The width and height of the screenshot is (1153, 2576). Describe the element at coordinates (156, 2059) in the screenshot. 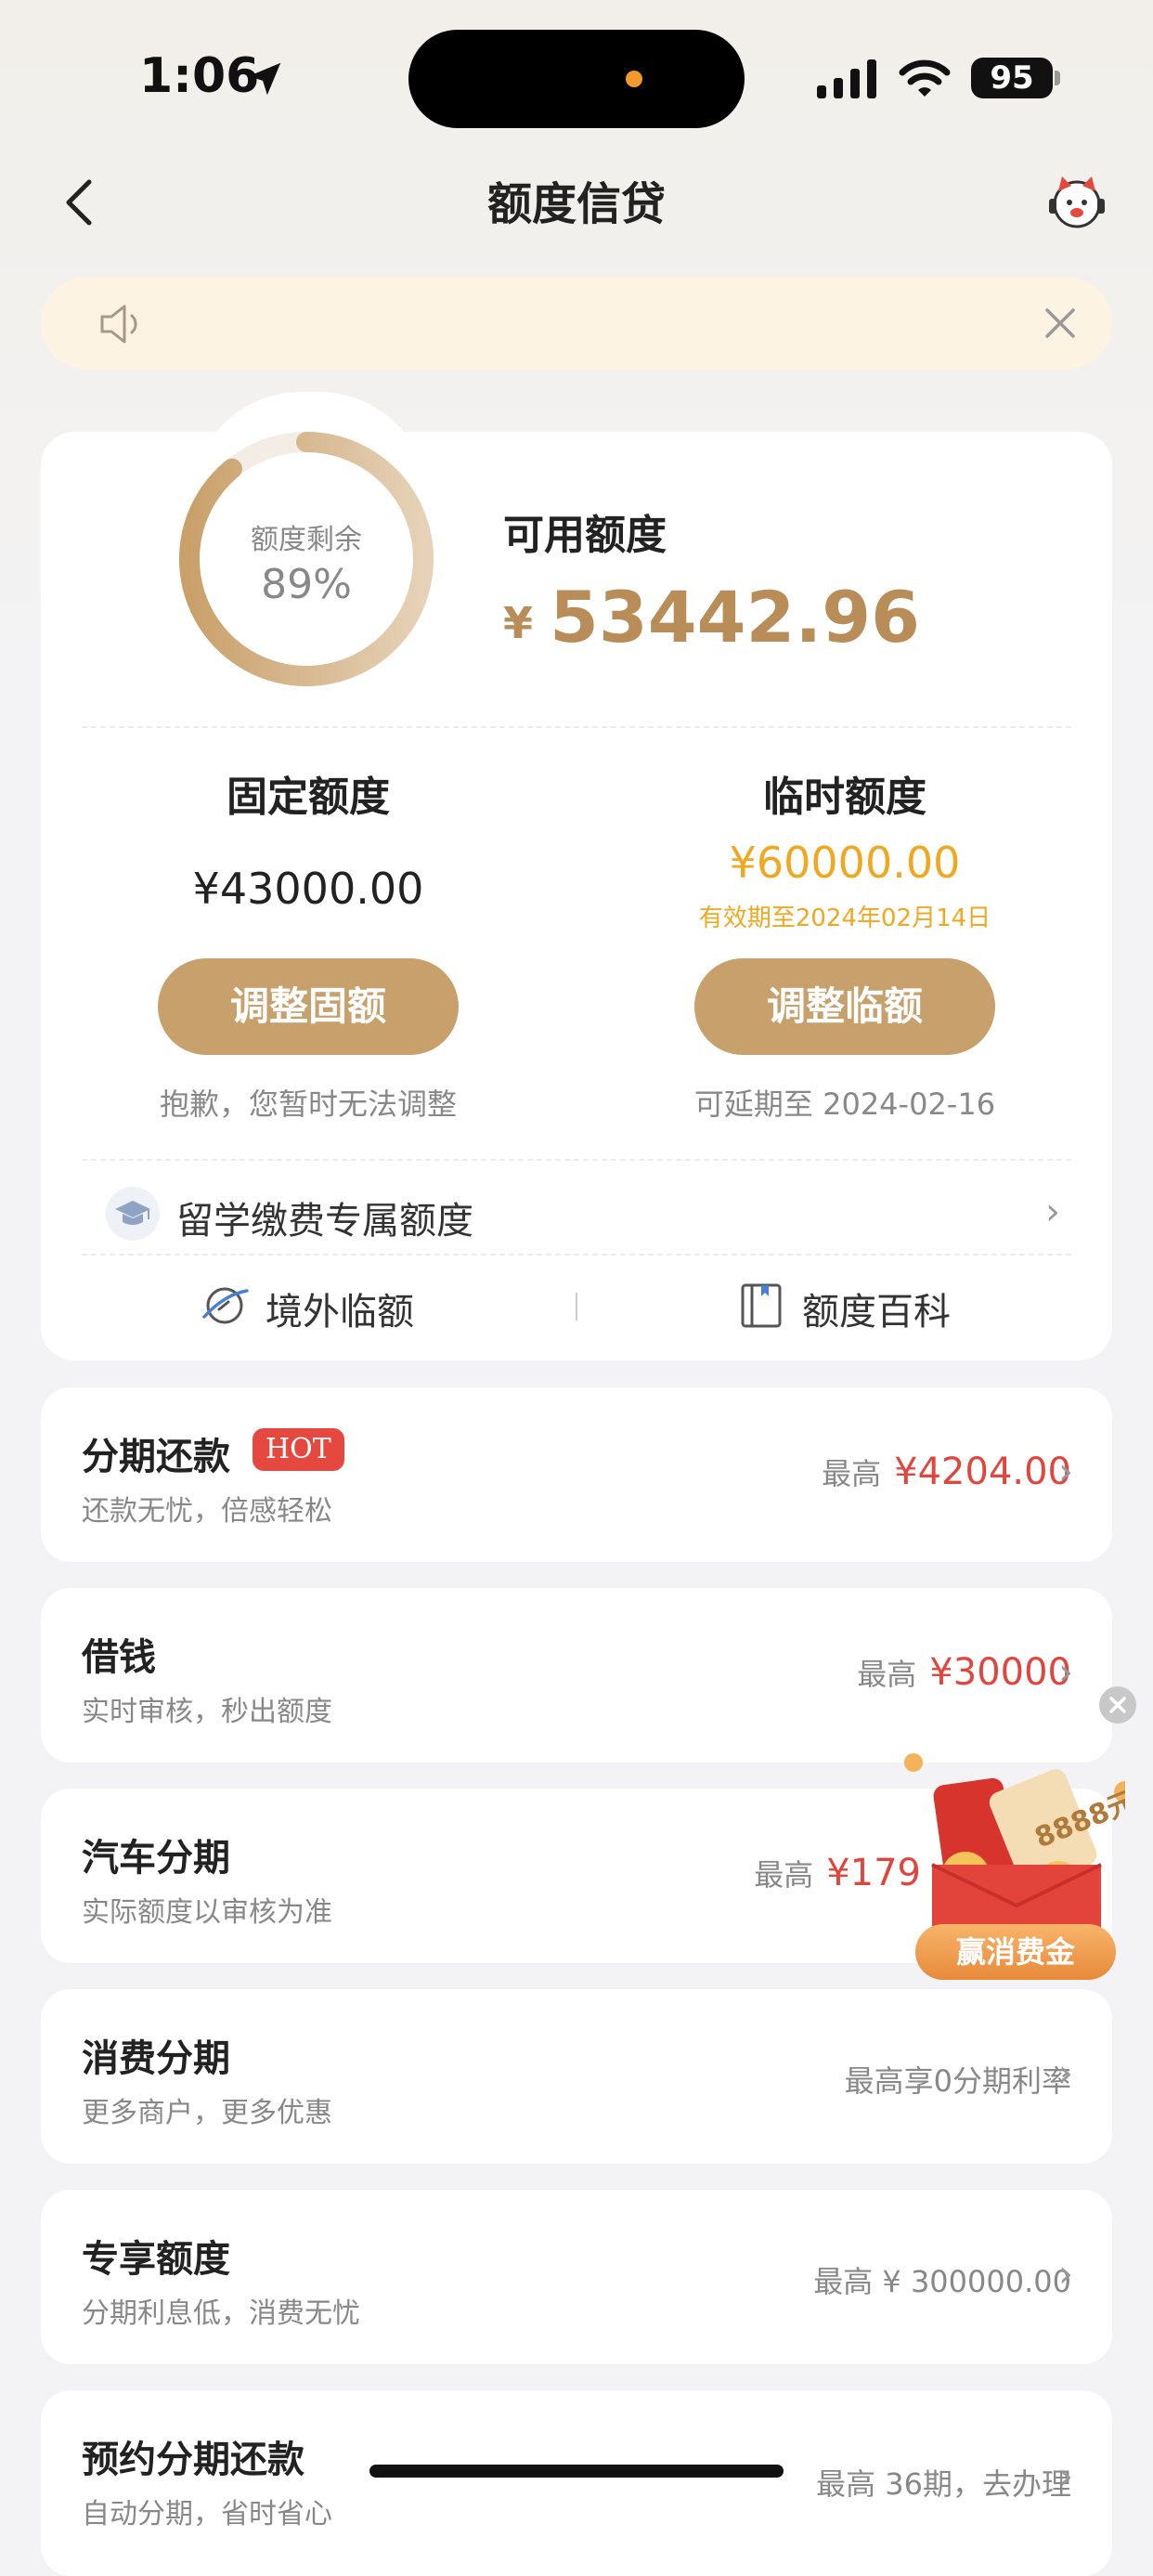

I see `product-title: 消费分期` at that location.